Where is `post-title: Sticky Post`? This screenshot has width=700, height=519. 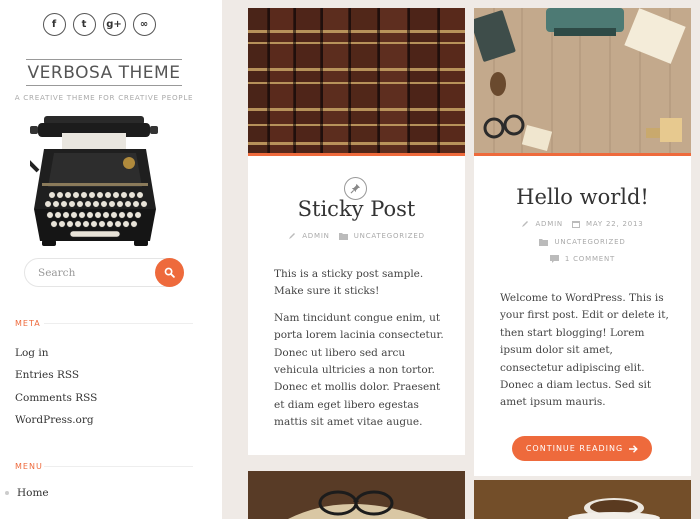 post-title: Sticky Post is located at coordinates (356, 209).